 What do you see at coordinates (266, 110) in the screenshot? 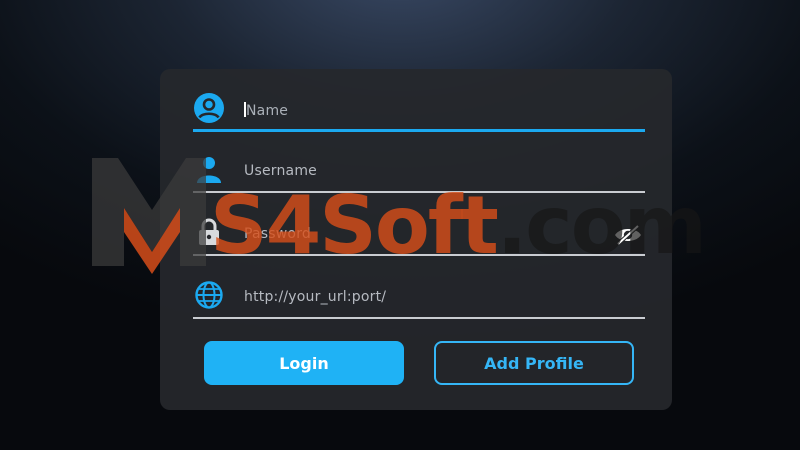
I see `name-input: Name` at bounding box center [266, 110].